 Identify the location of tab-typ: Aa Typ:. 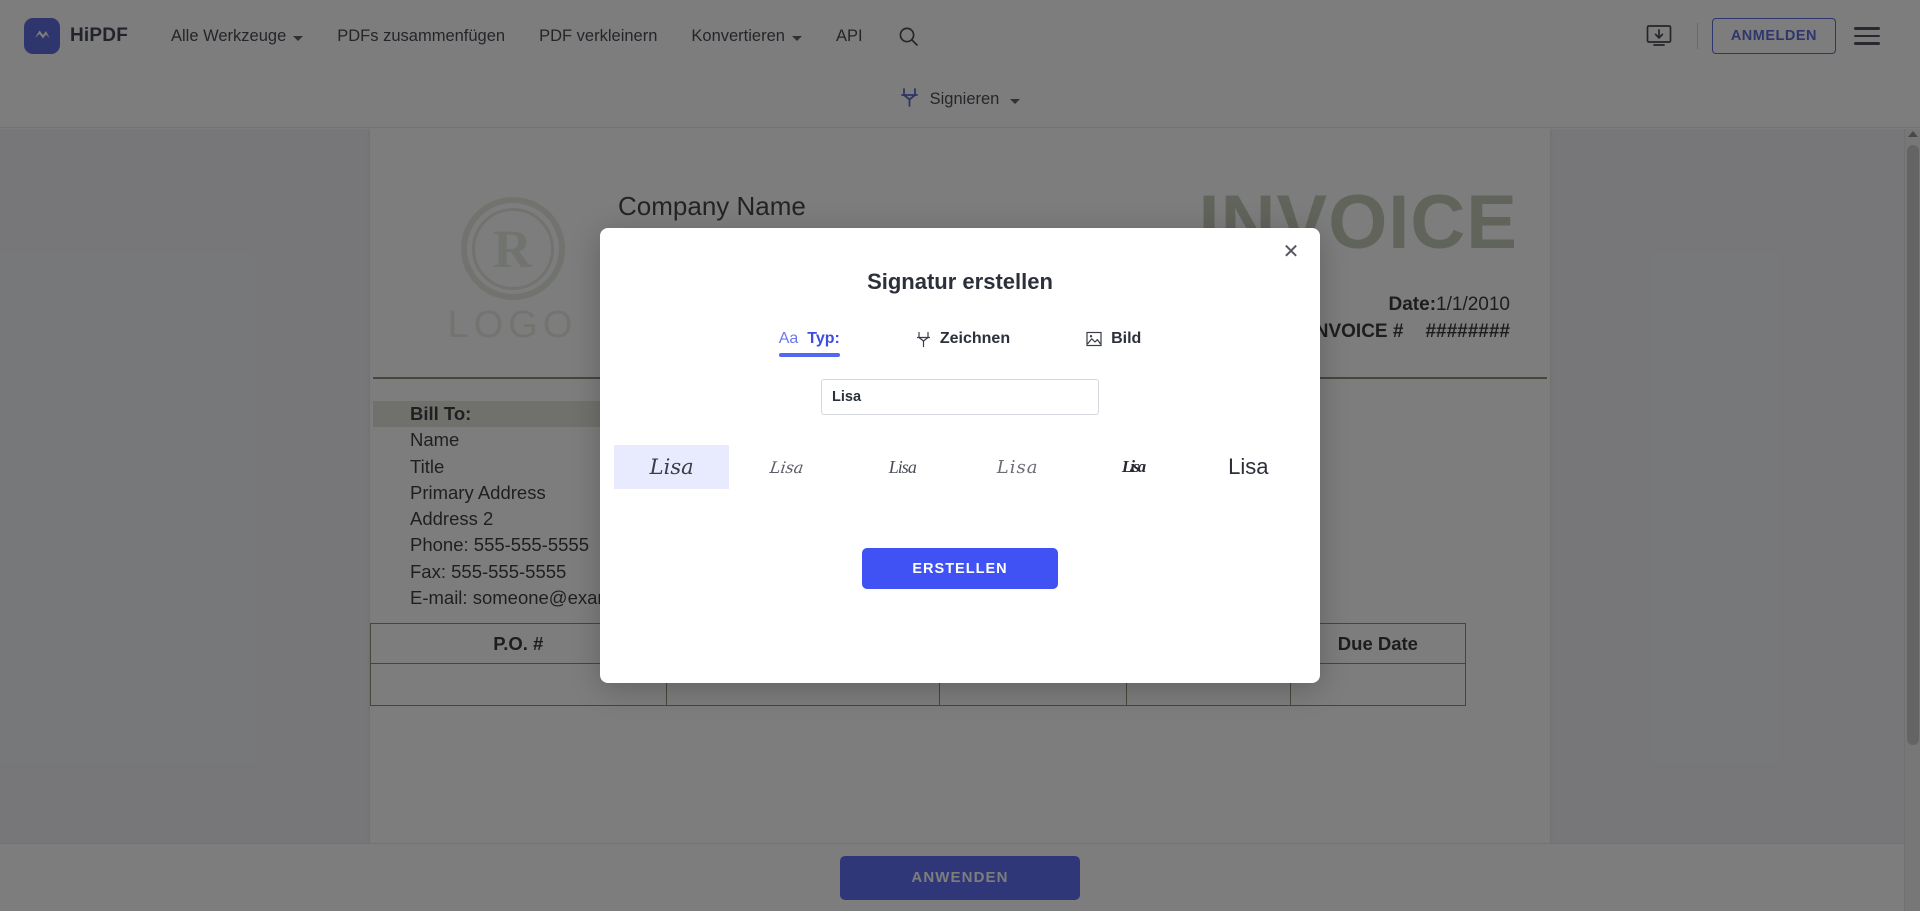
(809, 343).